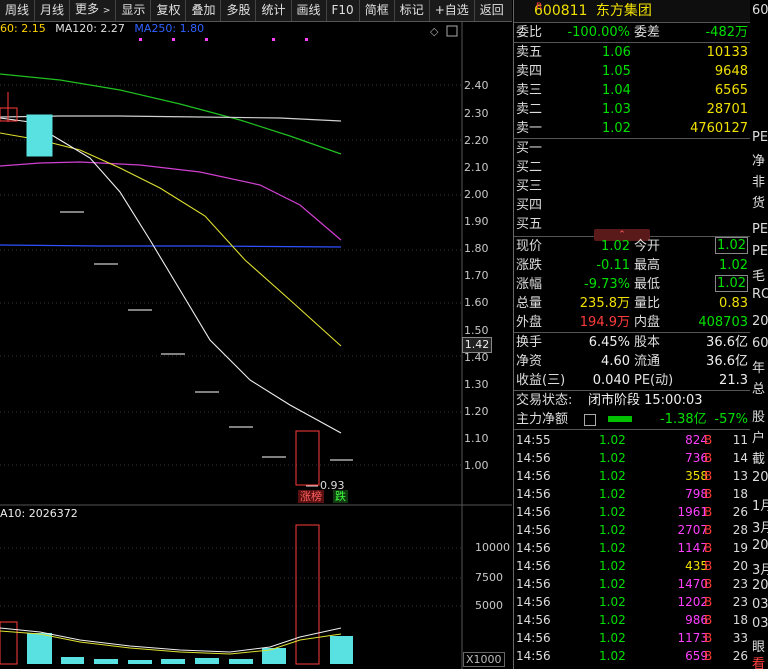 The image size is (768, 669). I want to click on ask-volume: 9648, so click(731, 71).